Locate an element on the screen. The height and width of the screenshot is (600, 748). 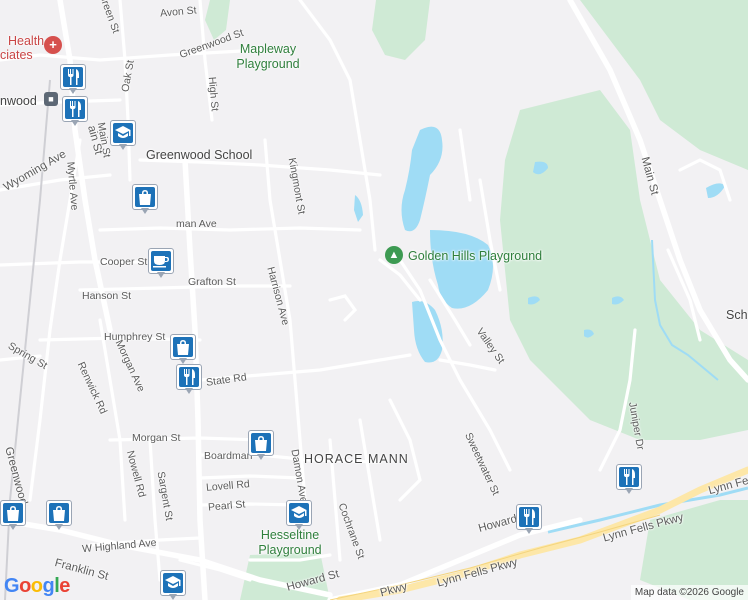
health-label: Health is located at coordinates (26, 41).